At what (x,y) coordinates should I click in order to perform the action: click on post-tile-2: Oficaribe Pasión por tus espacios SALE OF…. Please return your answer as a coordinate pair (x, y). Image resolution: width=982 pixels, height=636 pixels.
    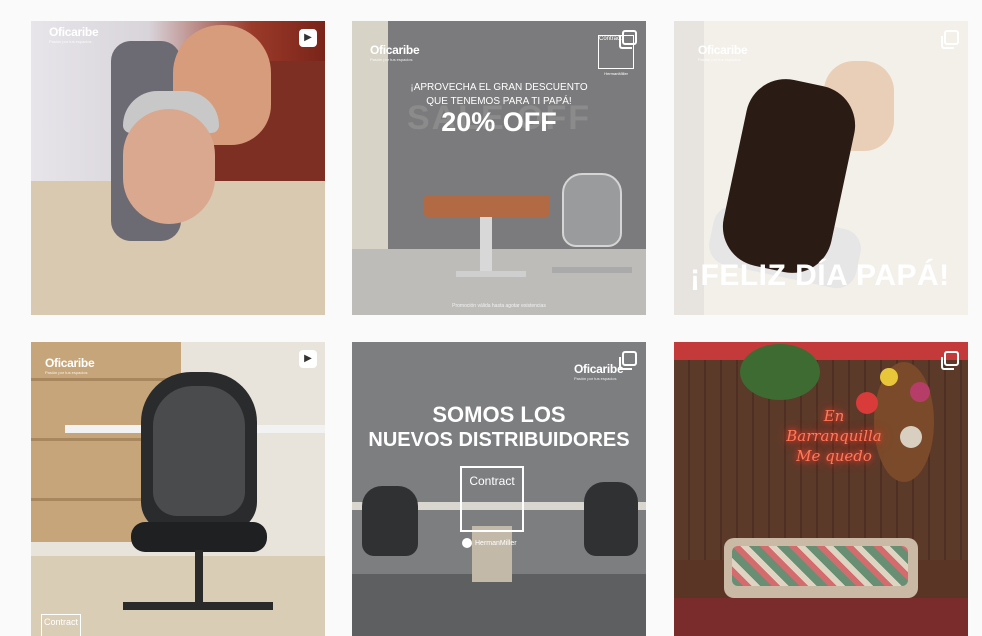
    Looking at the image, I should click on (499, 168).